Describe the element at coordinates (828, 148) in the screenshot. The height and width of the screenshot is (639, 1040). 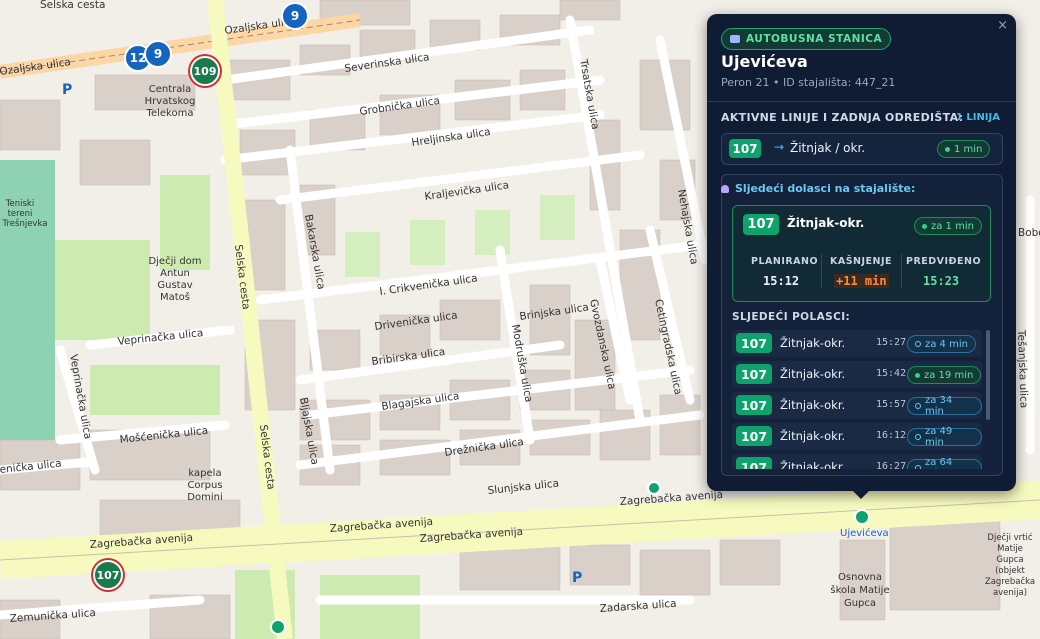
I see `destination: Žitnjak / okr.` at that location.